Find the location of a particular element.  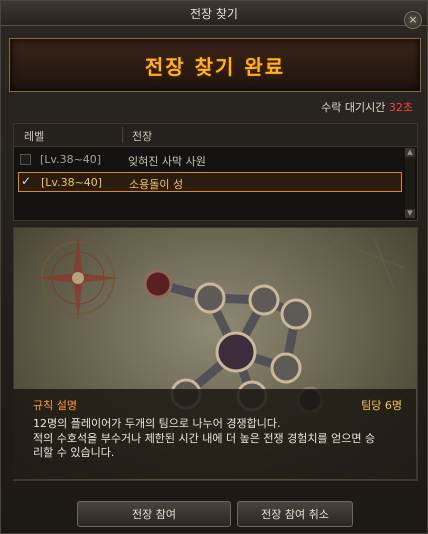

title-bar: 전장 찾기 is located at coordinates (214, 13).